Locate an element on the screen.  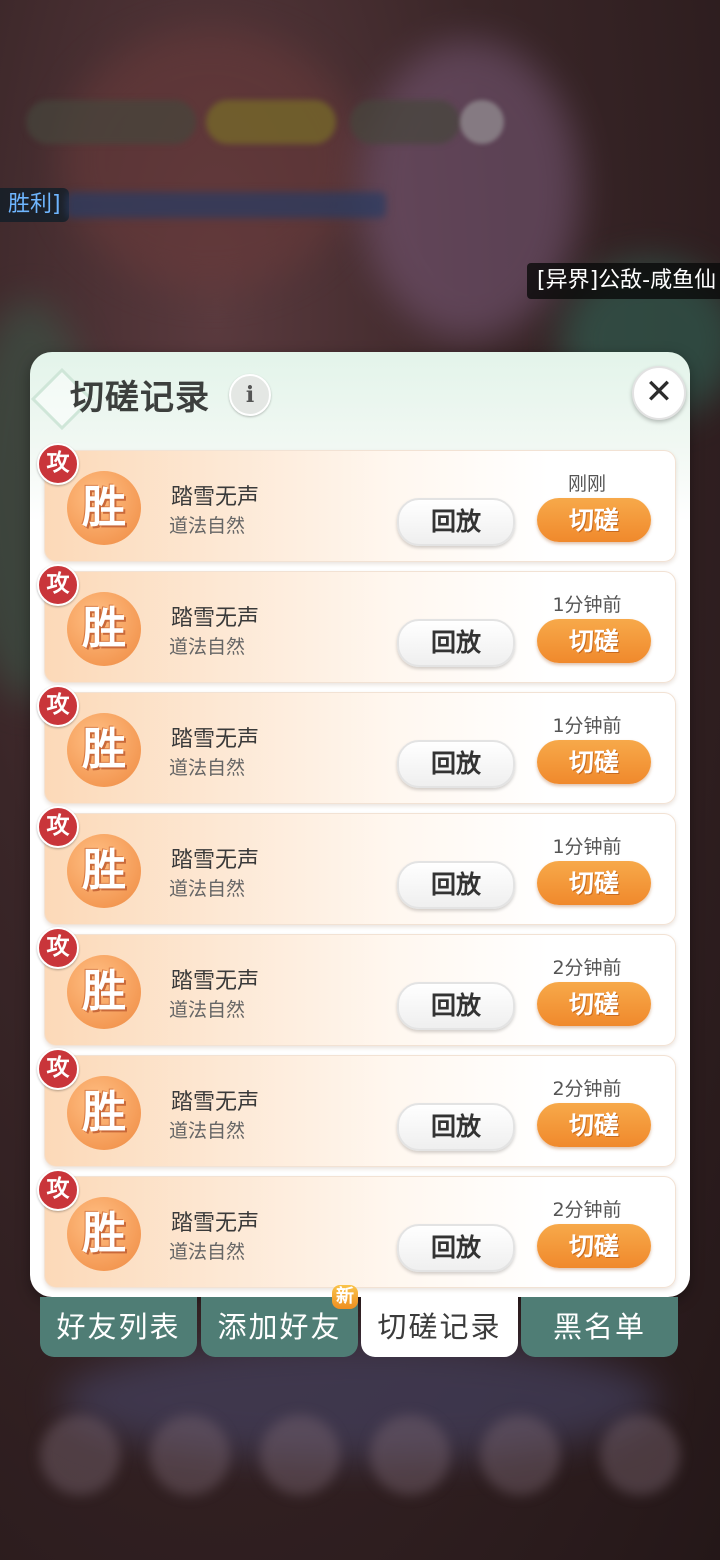
hud-currency-pill is located at coordinates (271, 122).